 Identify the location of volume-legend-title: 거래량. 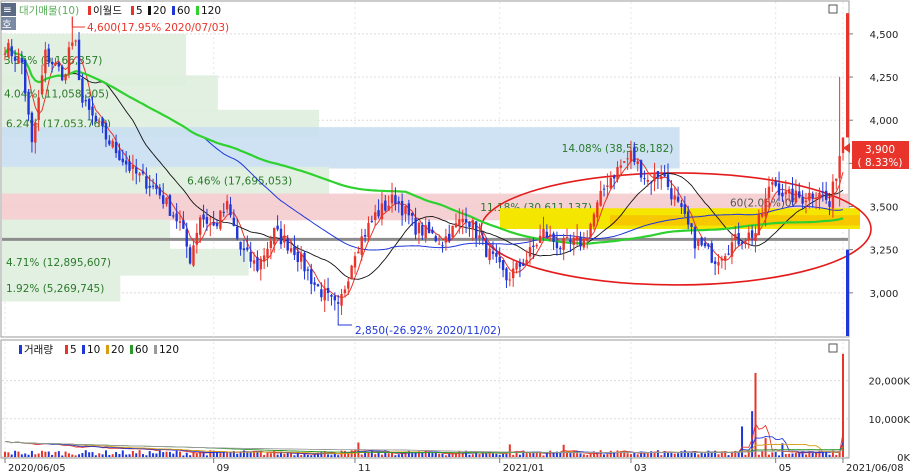
(38, 350).